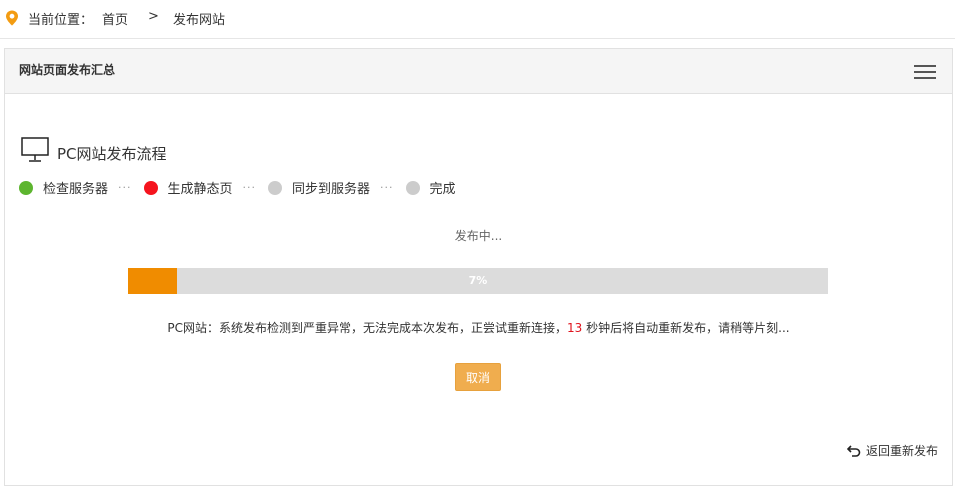 The image size is (955, 492). Describe the element at coordinates (35, 149) in the screenshot. I see `monitor-icon` at that location.